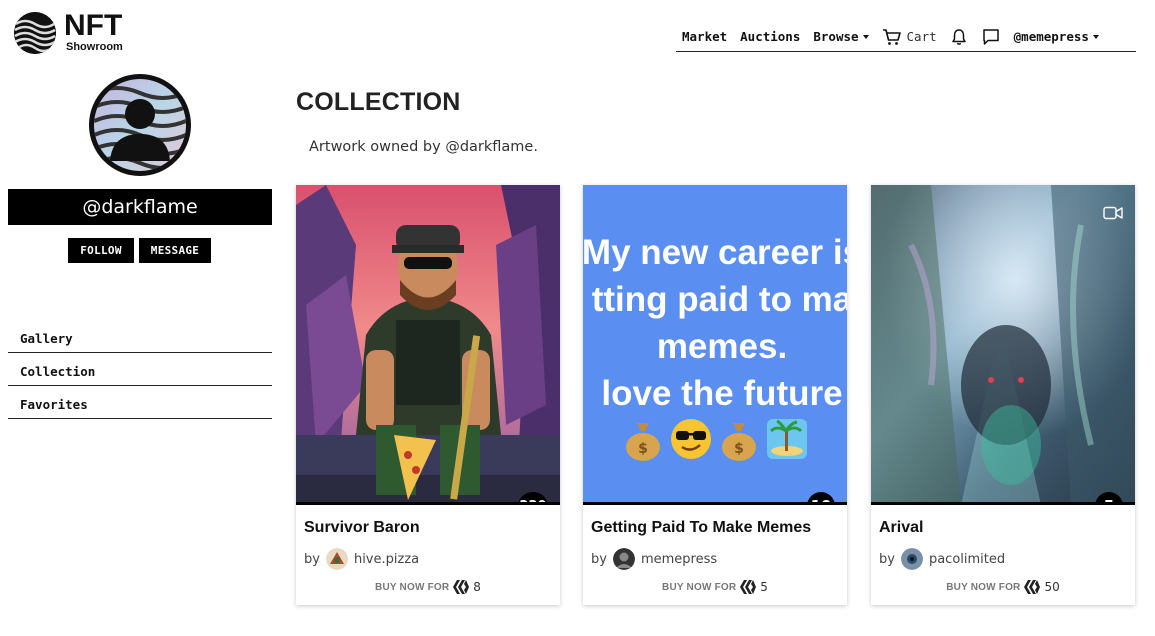  Describe the element at coordinates (477, 587) in the screenshot. I see `buy-price: 8` at that location.